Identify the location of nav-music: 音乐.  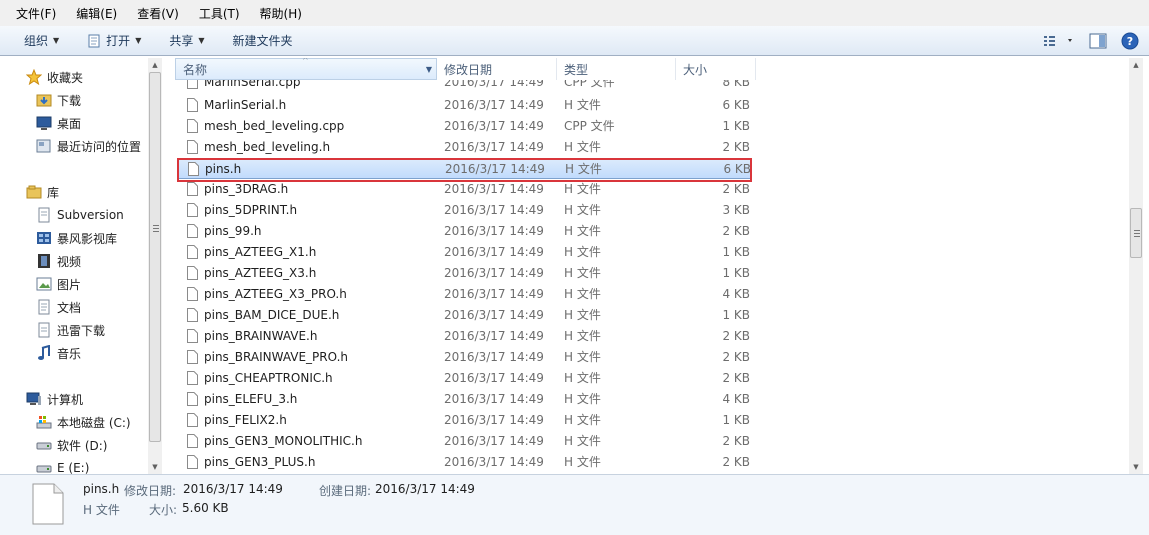
(58, 353).